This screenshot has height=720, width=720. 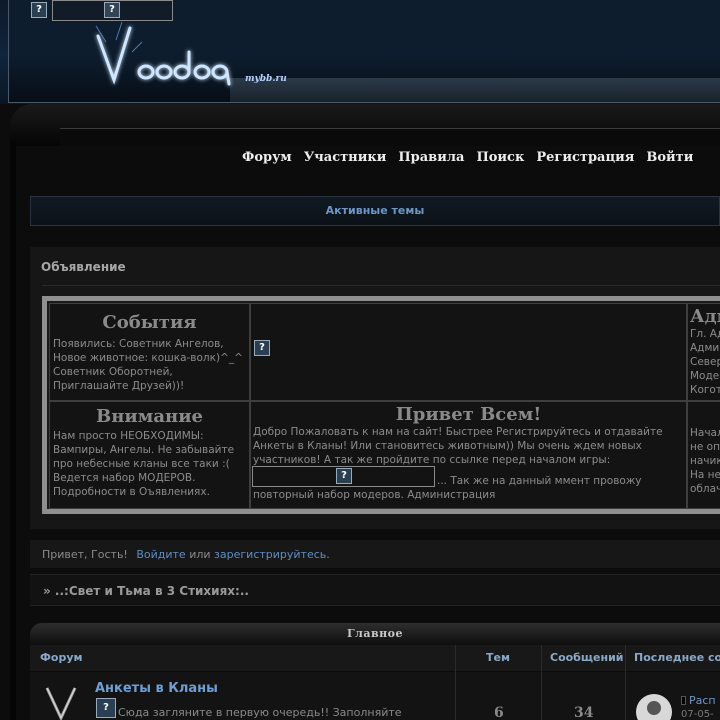 I want to click on right-cell: Начал не оп начик На не облач, so click(x=703, y=455).